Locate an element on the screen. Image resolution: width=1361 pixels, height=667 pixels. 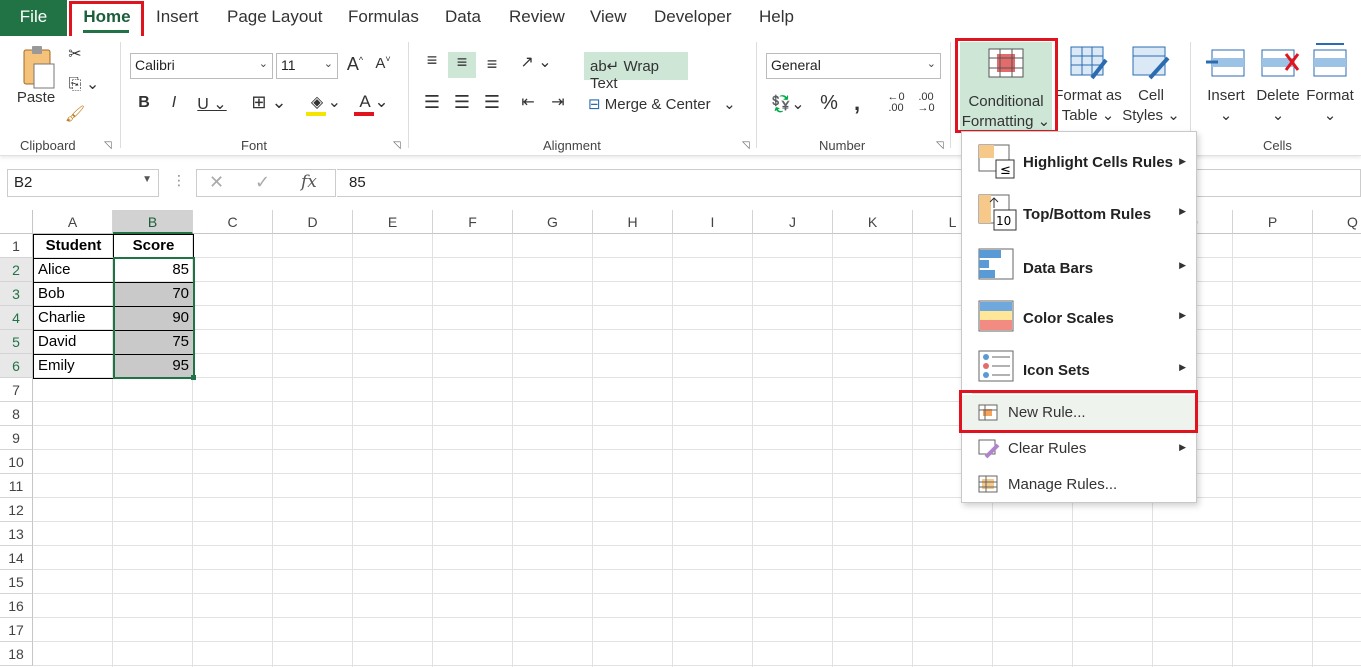
increase-indent-icon: ⇥ is located at coordinates (558, 102).